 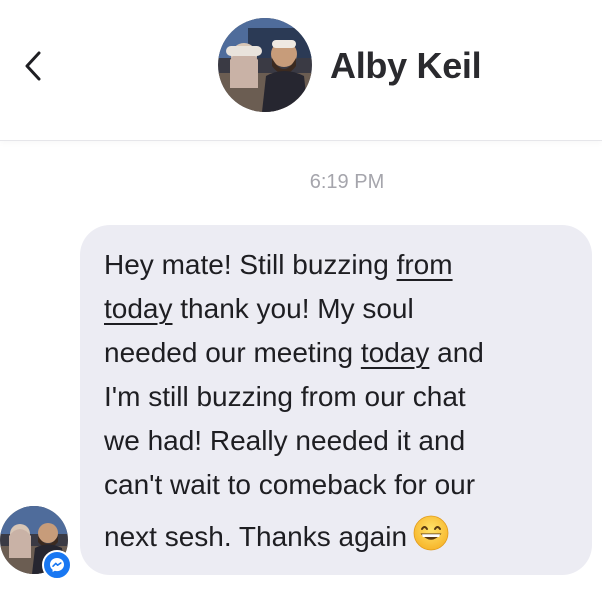 I want to click on message-timestamp: 6:19 PM, so click(x=347, y=182).